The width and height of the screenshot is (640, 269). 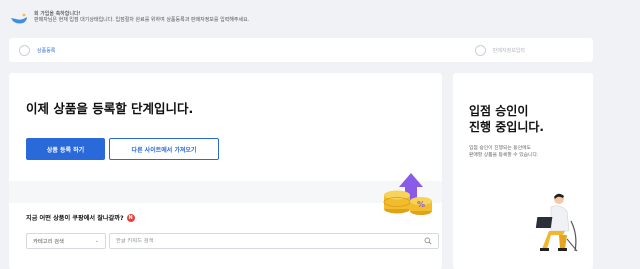 What do you see at coordinates (65, 149) in the screenshot?
I see `register-product-button: 상품 등록 하기` at bounding box center [65, 149].